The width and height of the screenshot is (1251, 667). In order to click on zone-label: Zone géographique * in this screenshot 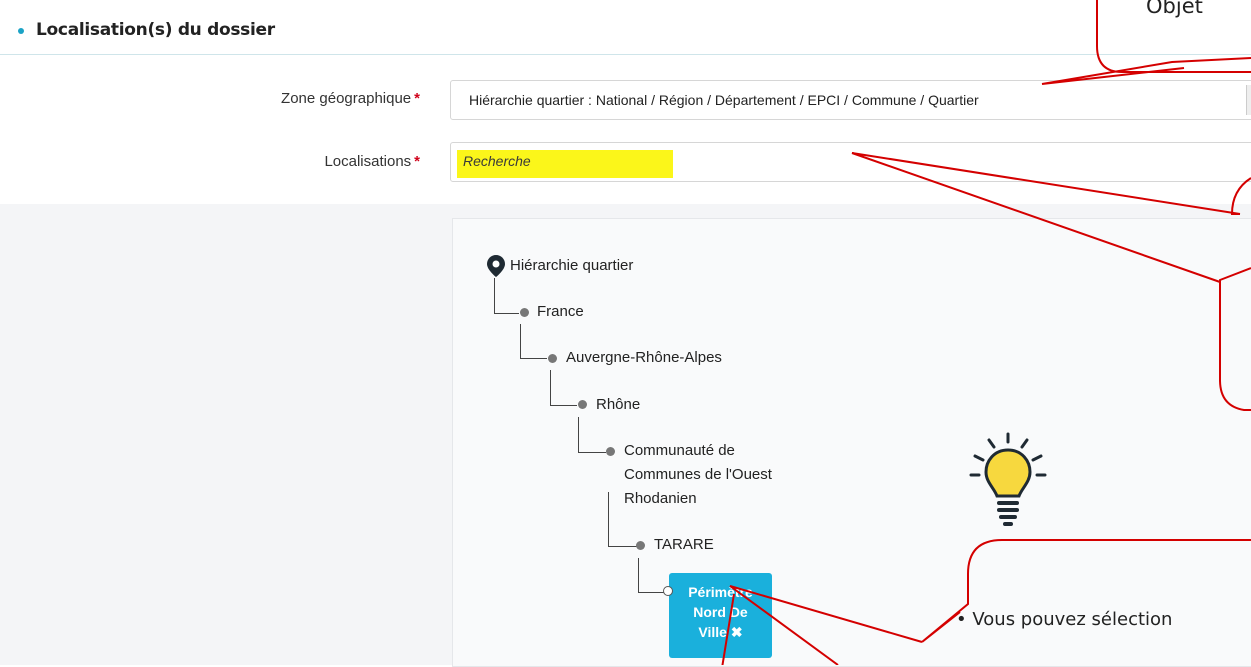, I will do `click(335, 98)`.